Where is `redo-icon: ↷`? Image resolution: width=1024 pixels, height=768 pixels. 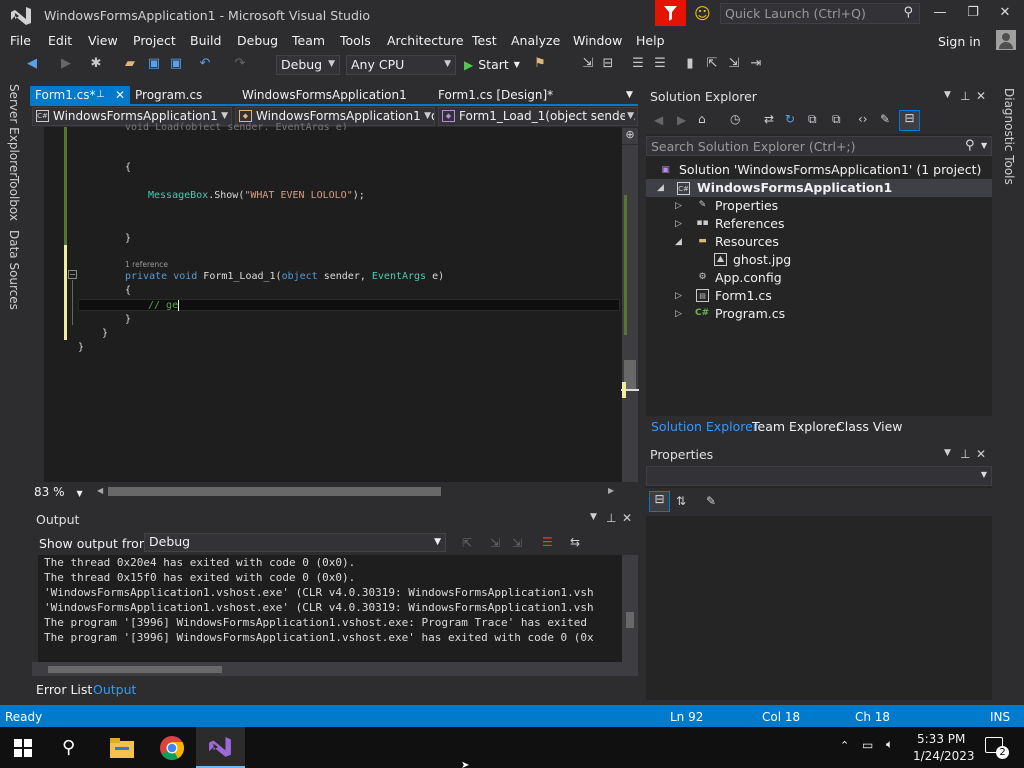 redo-icon: ↷ is located at coordinates (240, 64).